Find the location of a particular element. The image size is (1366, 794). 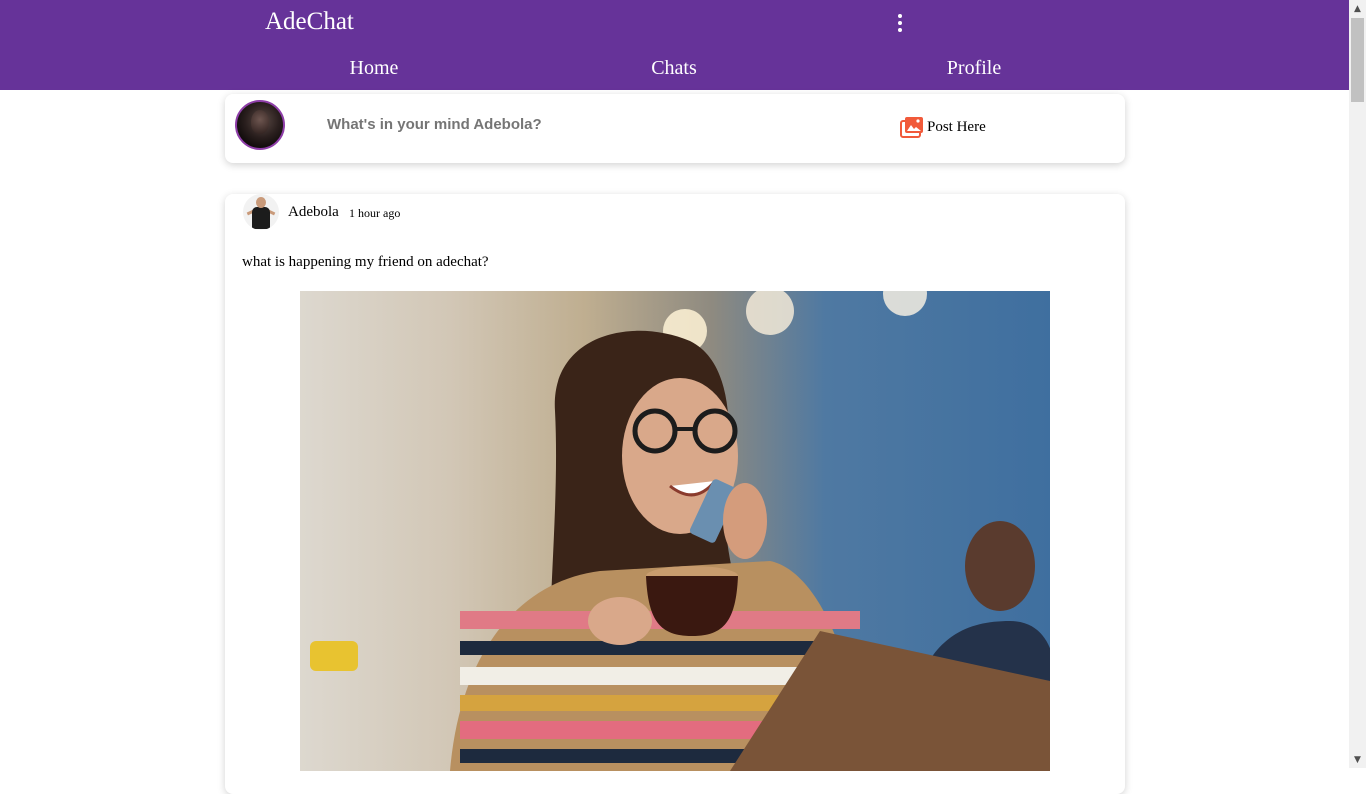

photo-library-icon is located at coordinates (911, 127).